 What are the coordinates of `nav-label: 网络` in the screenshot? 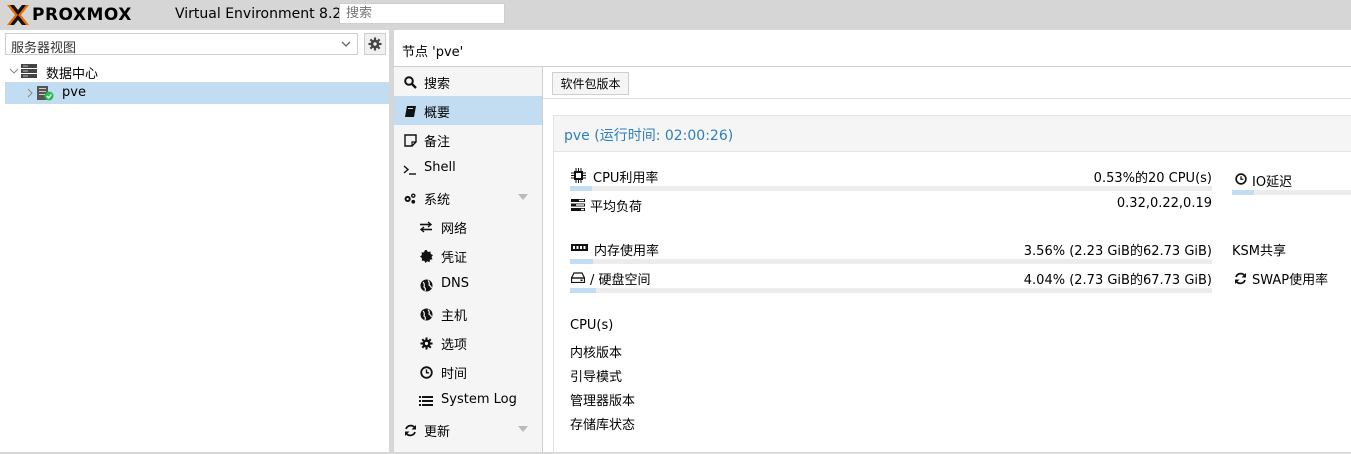 It's located at (454, 229).